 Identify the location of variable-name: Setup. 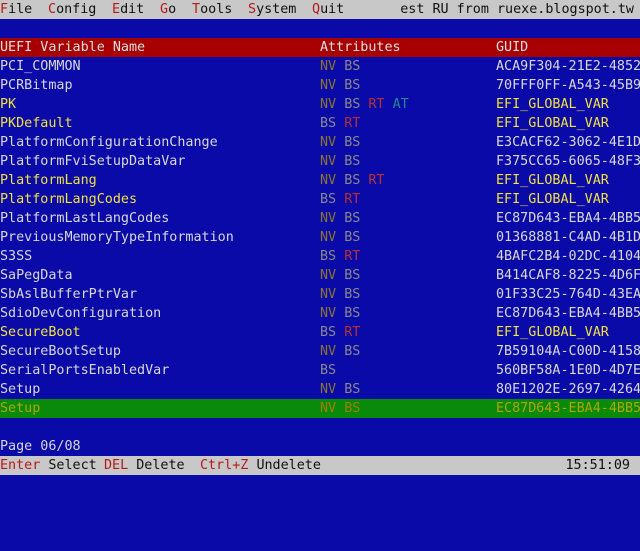
(20, 408).